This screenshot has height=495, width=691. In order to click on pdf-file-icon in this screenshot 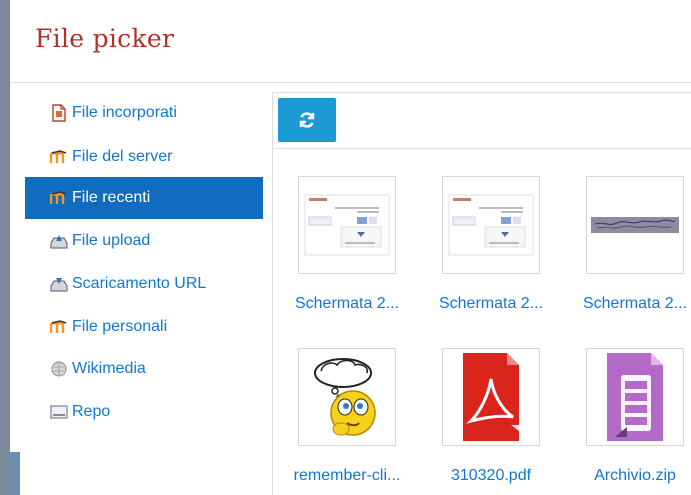, I will do `click(491, 397)`.